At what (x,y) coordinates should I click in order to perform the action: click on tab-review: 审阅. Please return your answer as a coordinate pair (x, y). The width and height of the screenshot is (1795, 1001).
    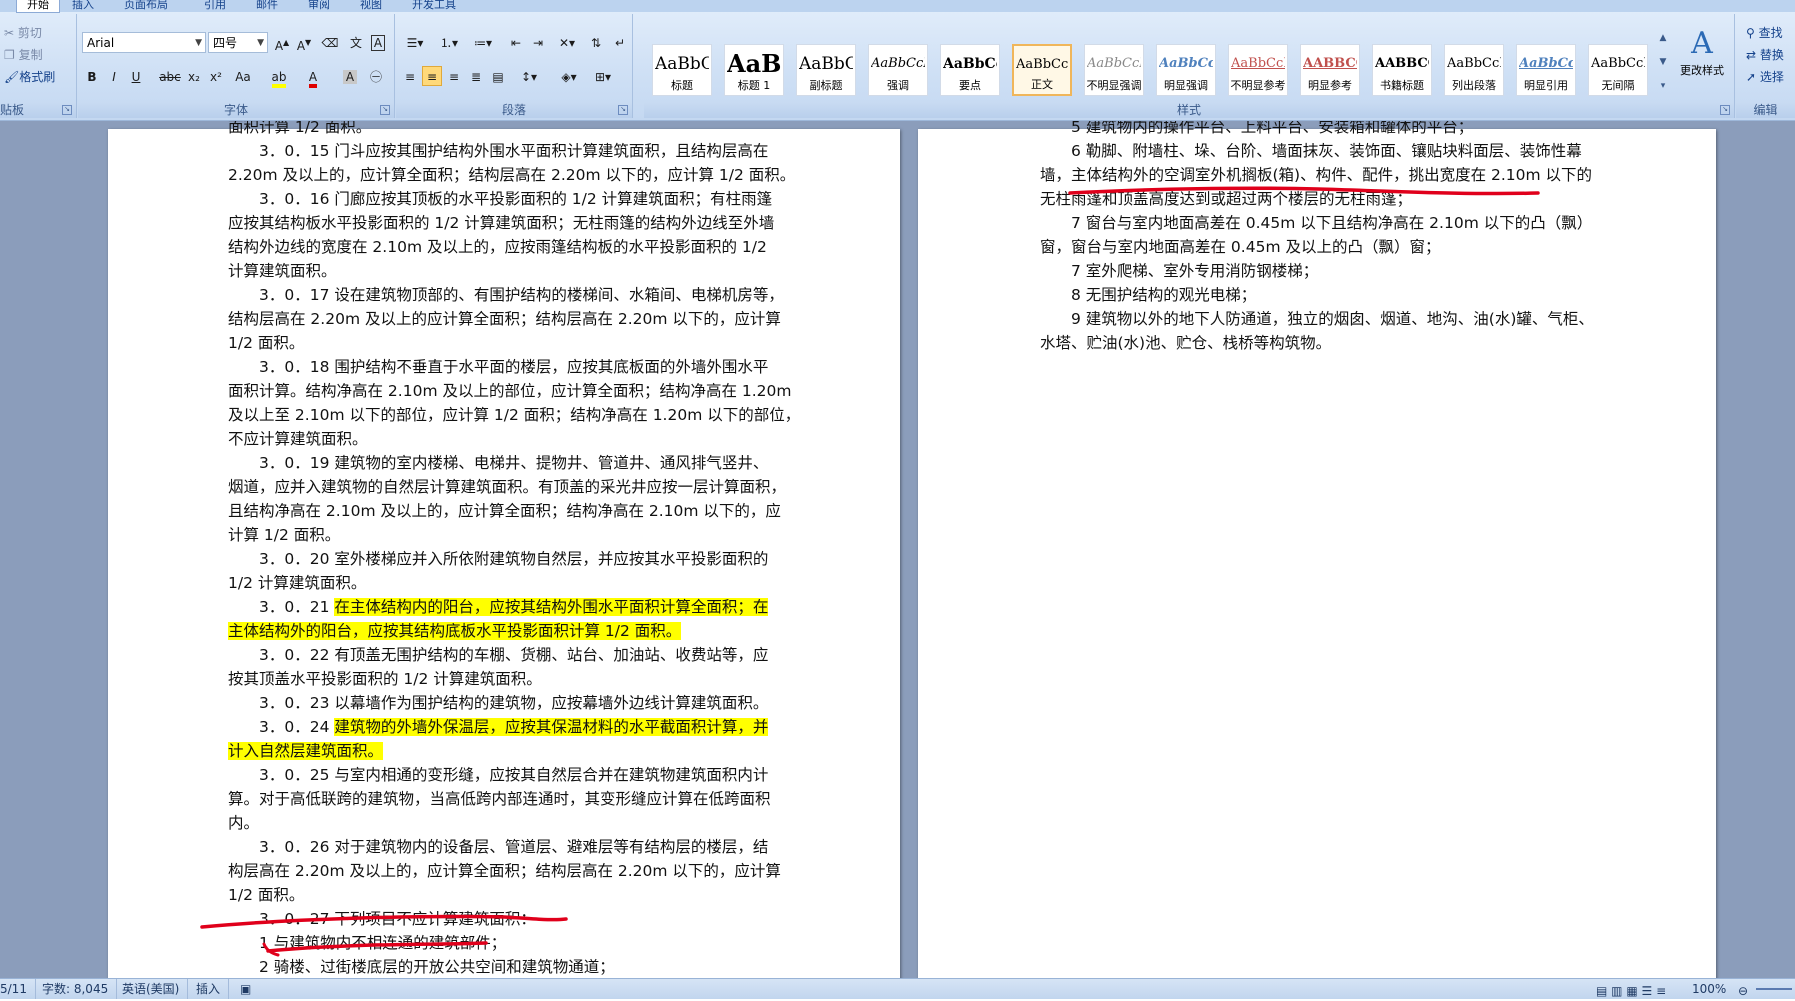
    Looking at the image, I should click on (319, 6).